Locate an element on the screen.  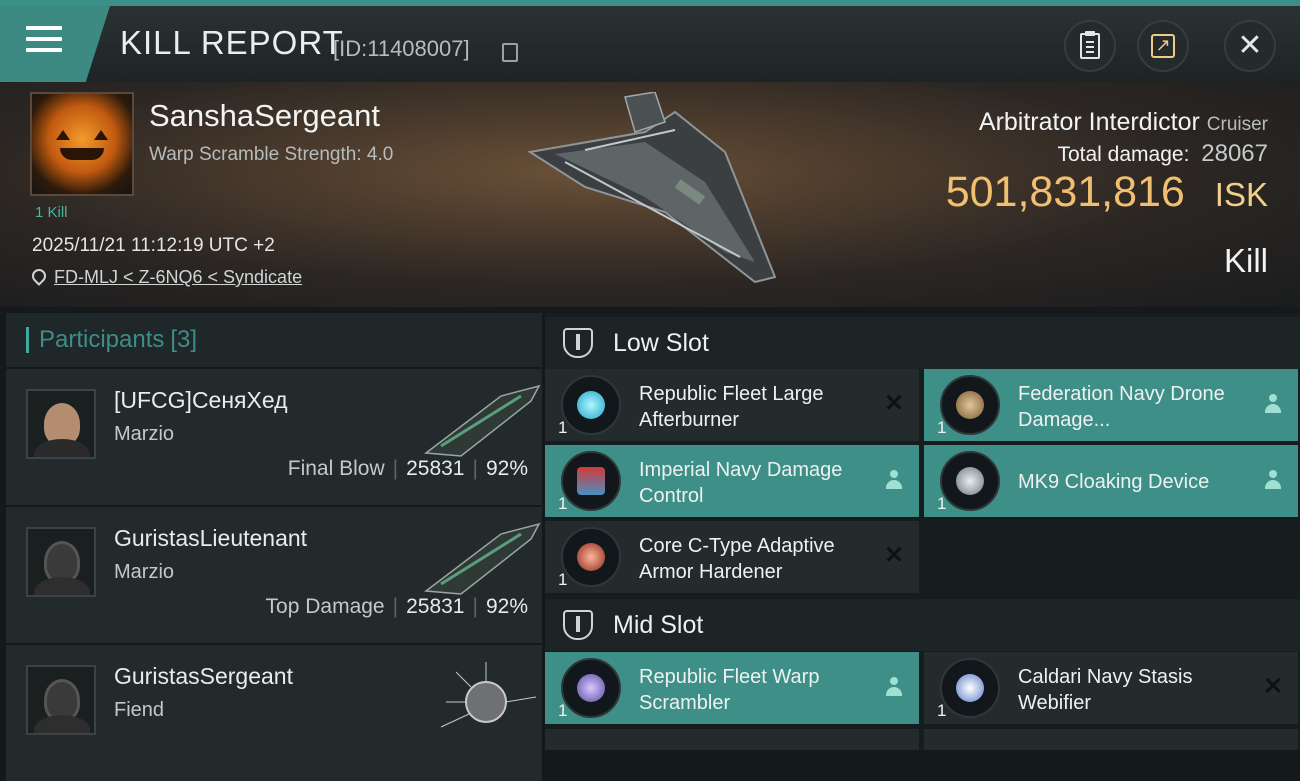
mid-slot-label: Mid Slot is located at coordinates (658, 624).